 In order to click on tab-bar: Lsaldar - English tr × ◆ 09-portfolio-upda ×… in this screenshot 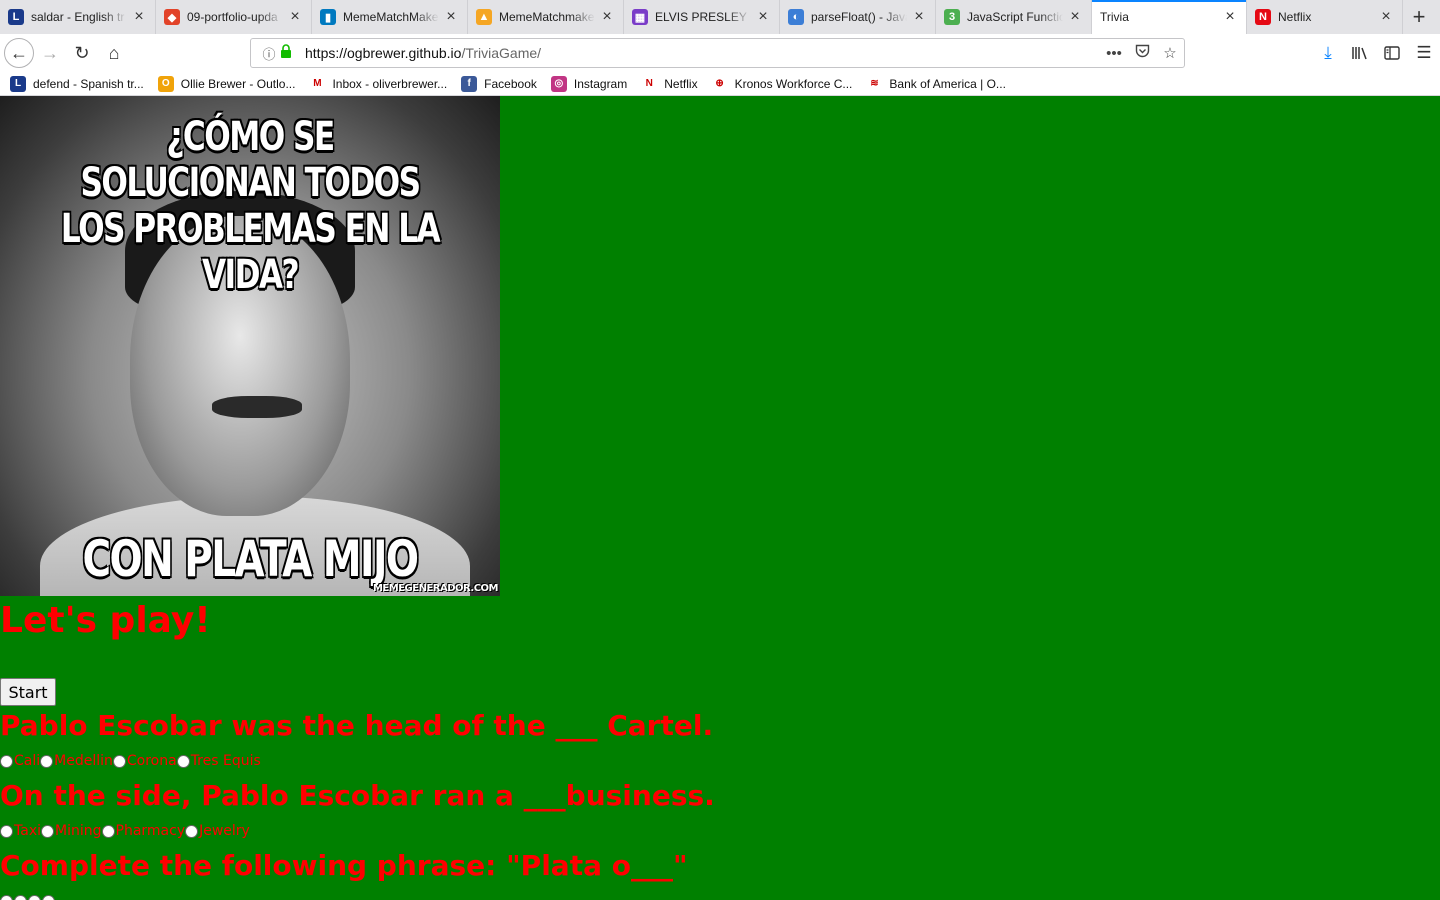, I will do `click(720, 17)`.